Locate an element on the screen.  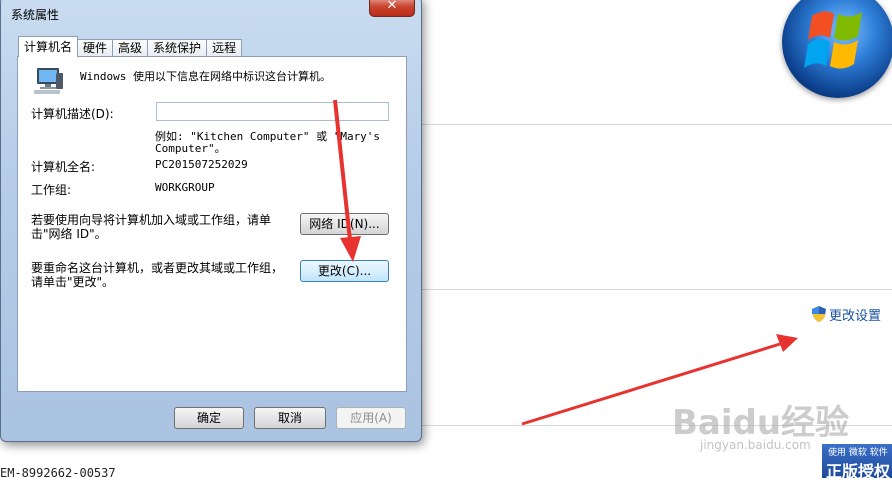
rename-text-line2: 请单击"更改"。 is located at coordinates (73, 282).